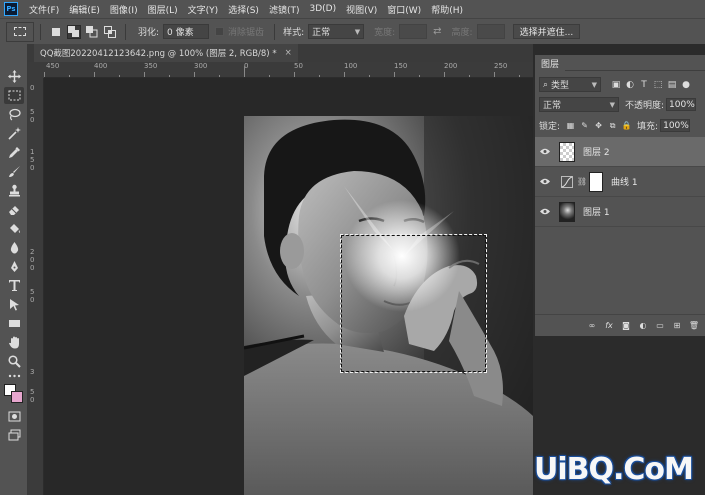  What do you see at coordinates (567, 211) in the screenshot?
I see `layer-thumbnail` at bounding box center [567, 211].